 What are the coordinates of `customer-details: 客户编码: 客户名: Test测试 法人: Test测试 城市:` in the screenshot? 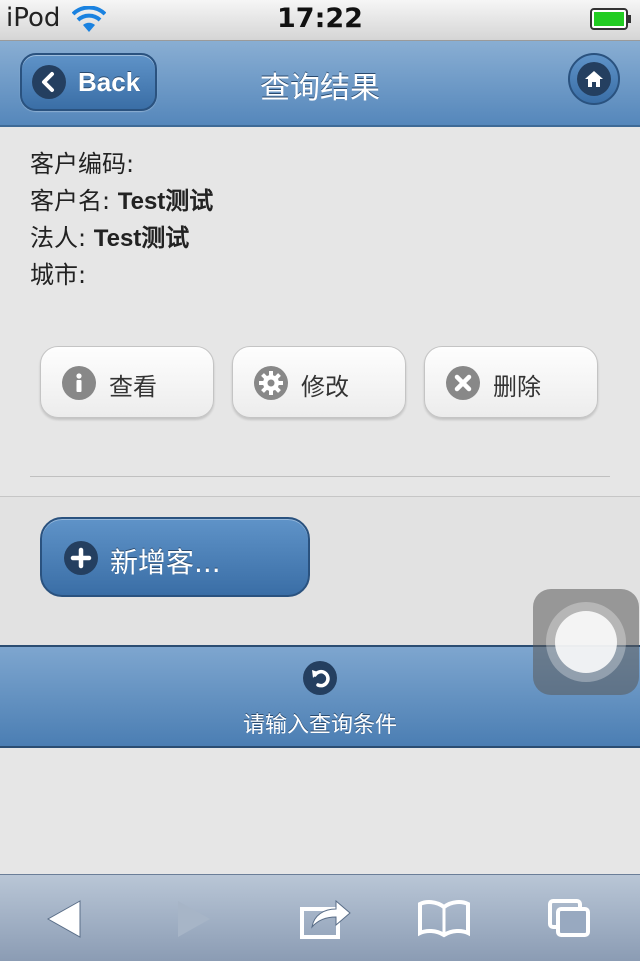 It's located at (121, 220).